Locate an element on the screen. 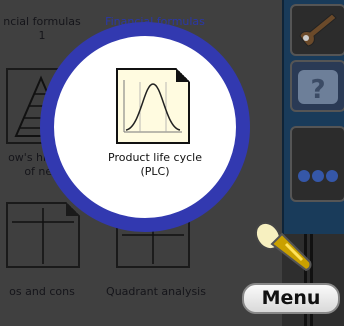  help-icon: ? is located at coordinates (318, 87).